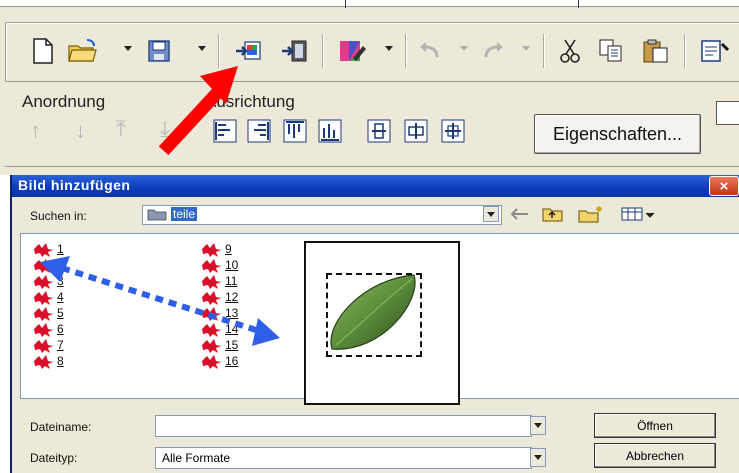 This screenshot has height=473, width=739. Describe the element at coordinates (416, 131) in the screenshot. I see `align-center-horizontal-icon` at that location.